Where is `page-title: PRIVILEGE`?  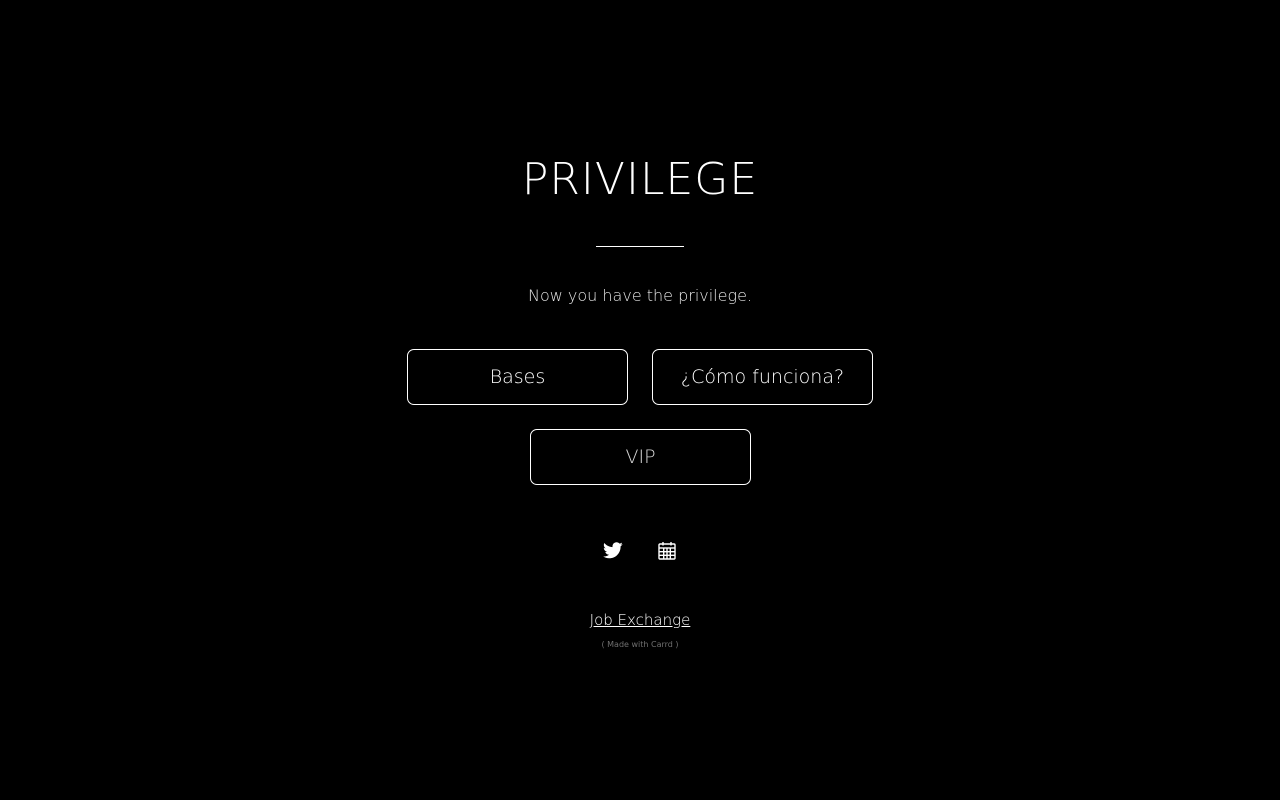
page-title: PRIVILEGE is located at coordinates (640, 179).